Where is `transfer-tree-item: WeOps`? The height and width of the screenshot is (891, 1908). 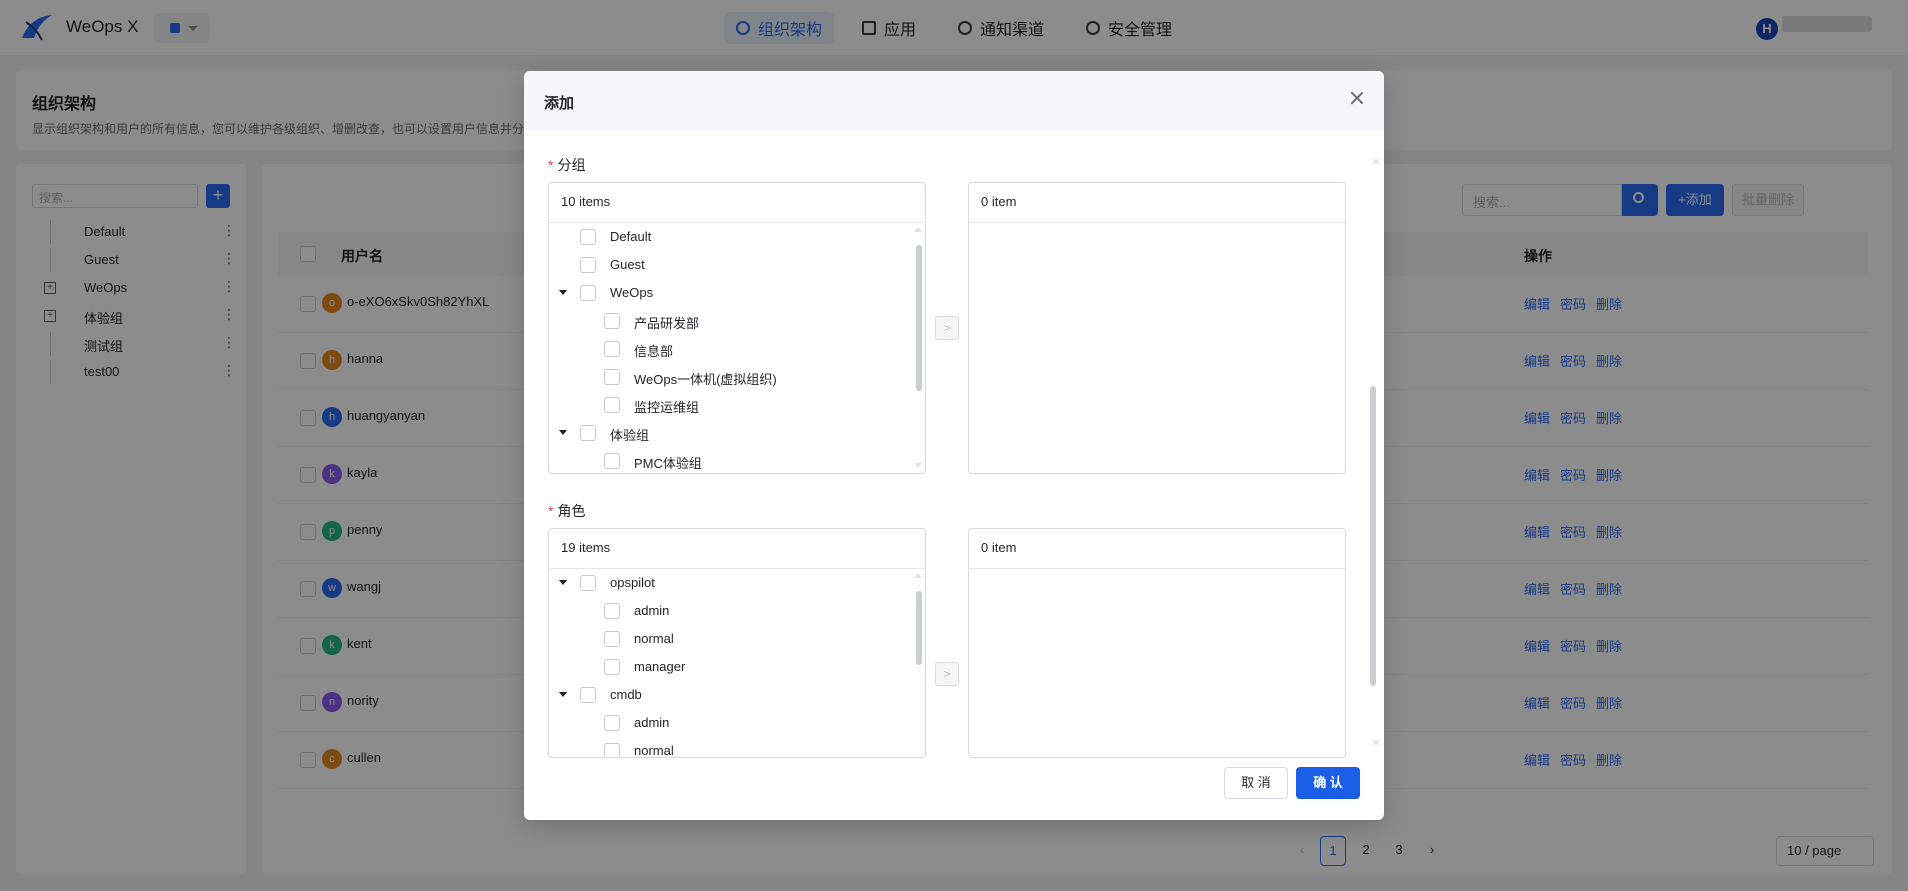 transfer-tree-item: WeOps is located at coordinates (729, 293).